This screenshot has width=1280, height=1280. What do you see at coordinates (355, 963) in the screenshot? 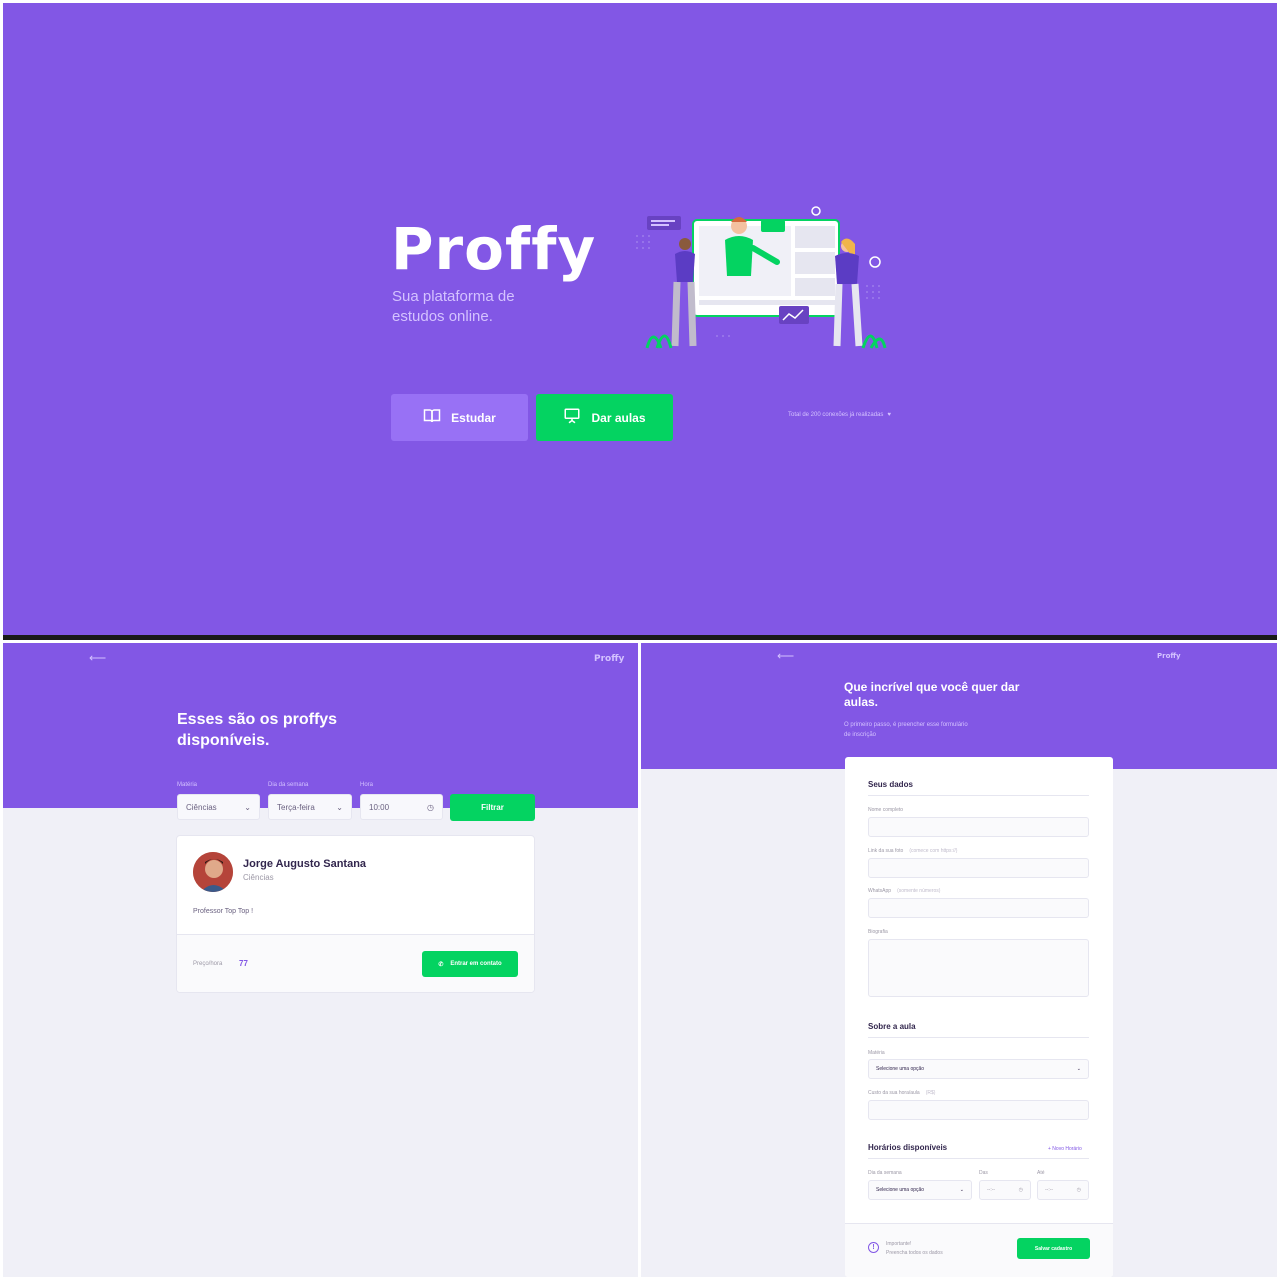
I see `teacher-card-footer: Preço/hora 77 ✆ Entrar em contato` at bounding box center [355, 963].